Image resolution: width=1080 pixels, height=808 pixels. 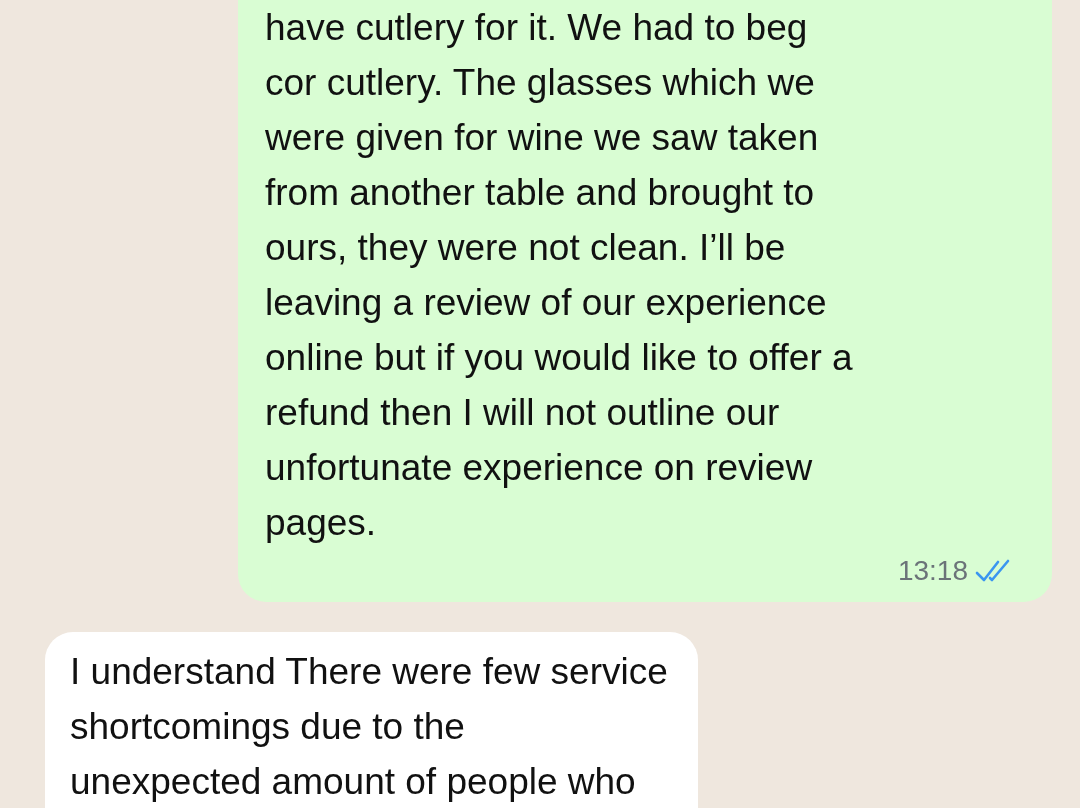 I want to click on message-text: I understand There were few service shortcomings due to the unexpected amount of people who, so click(x=369, y=727).